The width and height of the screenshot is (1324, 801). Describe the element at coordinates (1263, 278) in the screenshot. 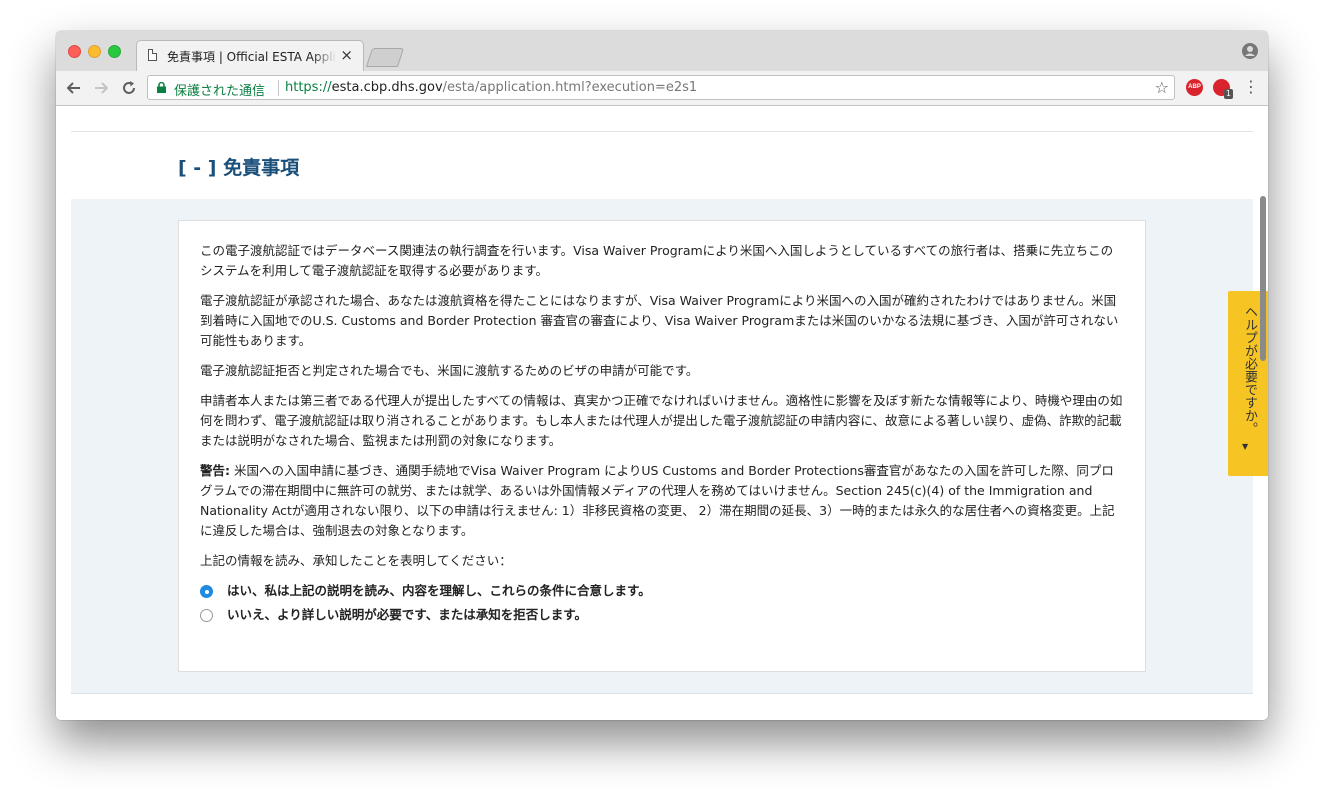

I see `scrollbar-thumb` at that location.